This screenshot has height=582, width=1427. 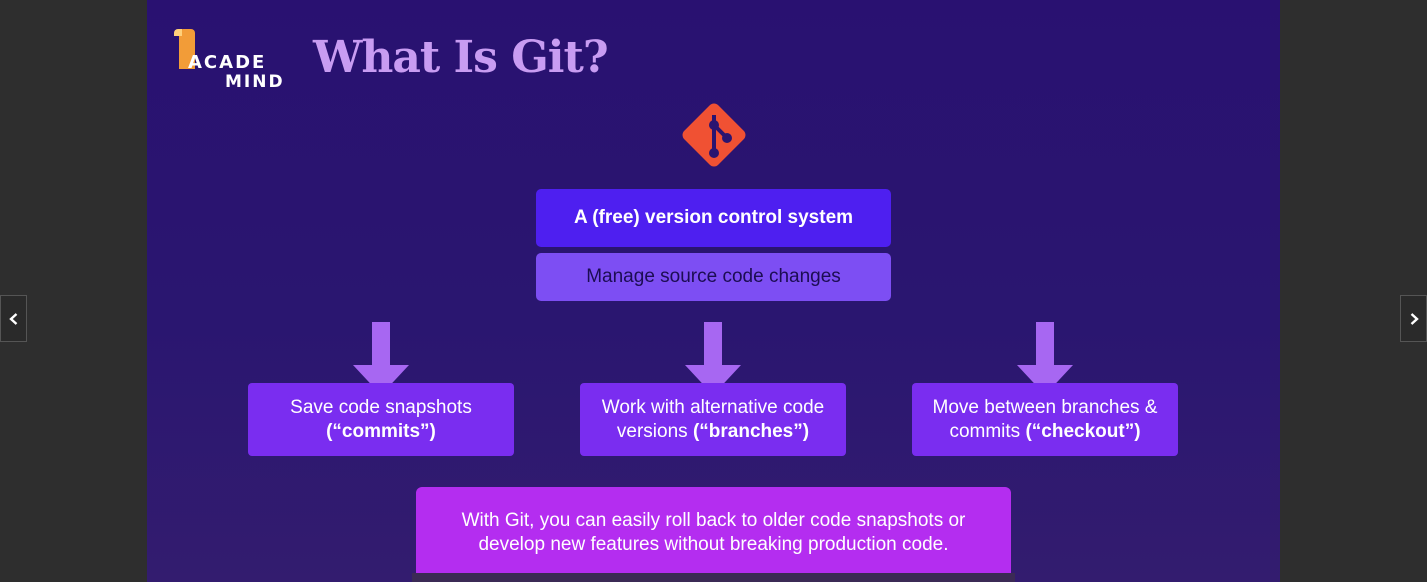 I want to click on card-line1: Save code snapshots, so click(x=381, y=407).